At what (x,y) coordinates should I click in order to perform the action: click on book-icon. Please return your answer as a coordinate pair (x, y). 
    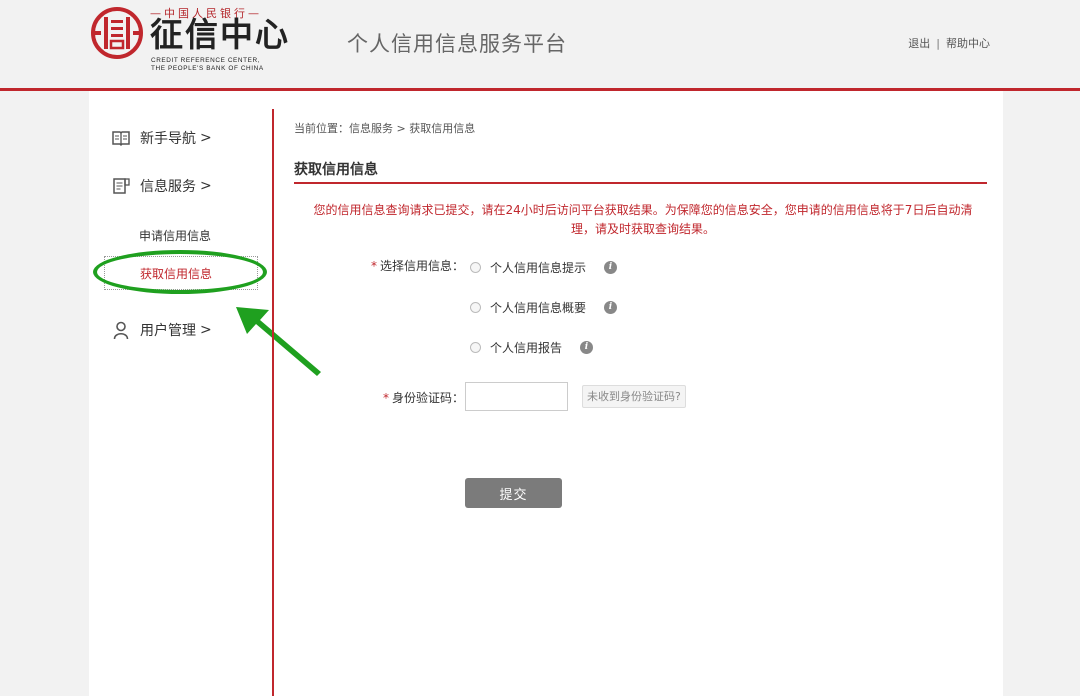
    Looking at the image, I should click on (121, 139).